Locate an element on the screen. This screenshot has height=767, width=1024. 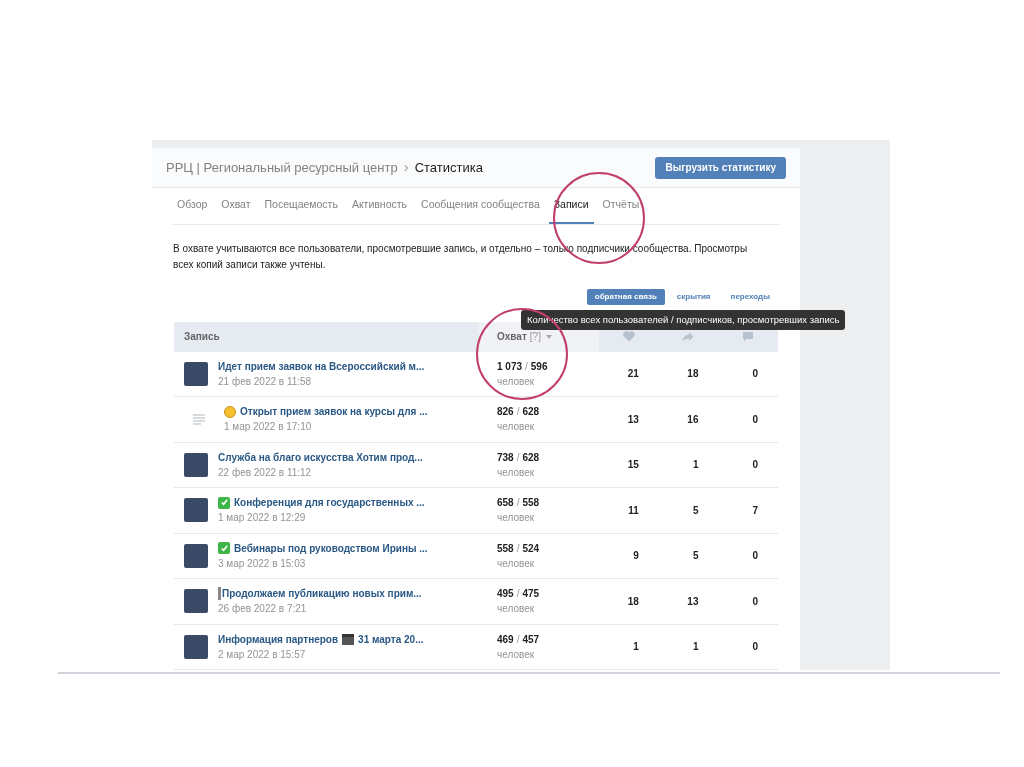
sort-caret-icon is located at coordinates (548, 336).